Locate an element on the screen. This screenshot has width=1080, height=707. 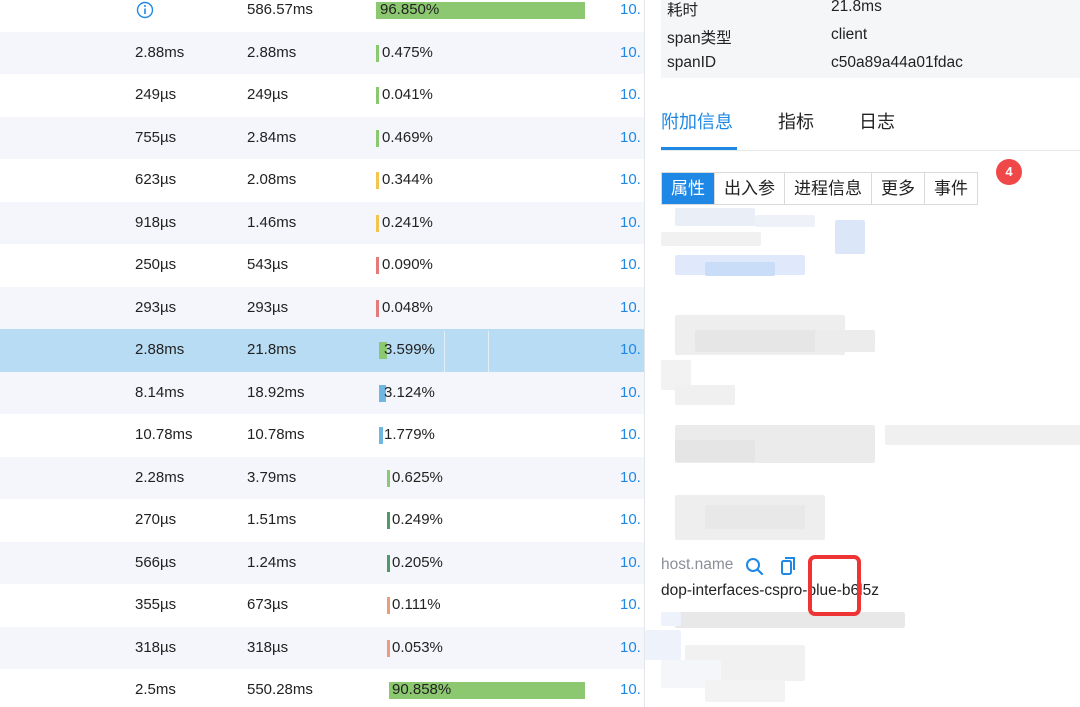
table-row: 566µs 1.24ms 0.205% 10. is located at coordinates (322, 563).